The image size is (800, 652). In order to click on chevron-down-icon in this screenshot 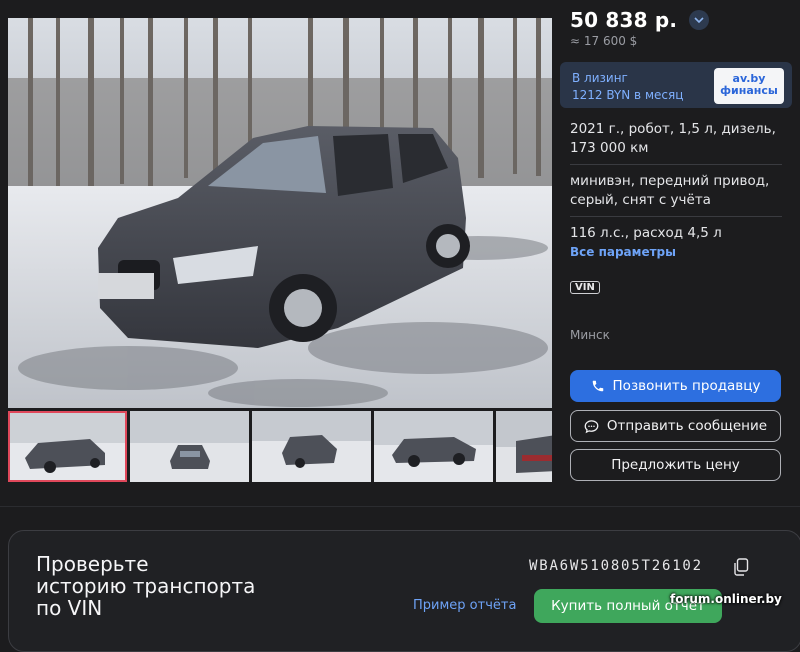, I will do `click(699, 20)`.